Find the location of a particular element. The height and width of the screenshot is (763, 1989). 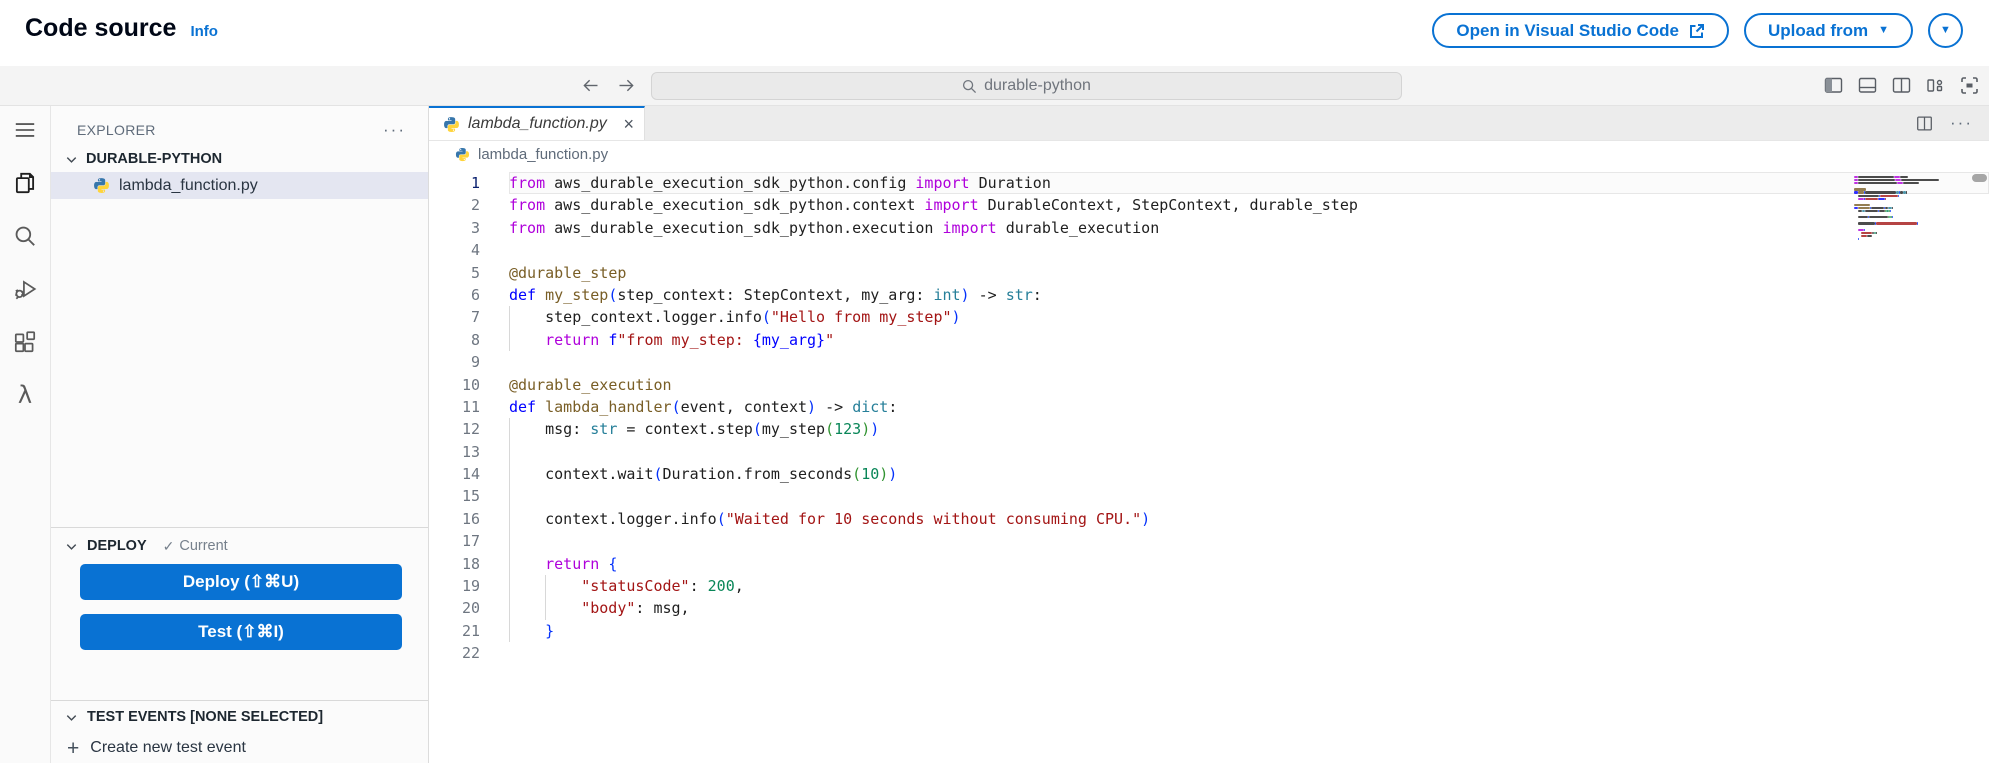

deploy-section: DEPLOY ✓ Current Deploy (⇧⌘U) Test (⇧⌘I) is located at coordinates (239, 613).